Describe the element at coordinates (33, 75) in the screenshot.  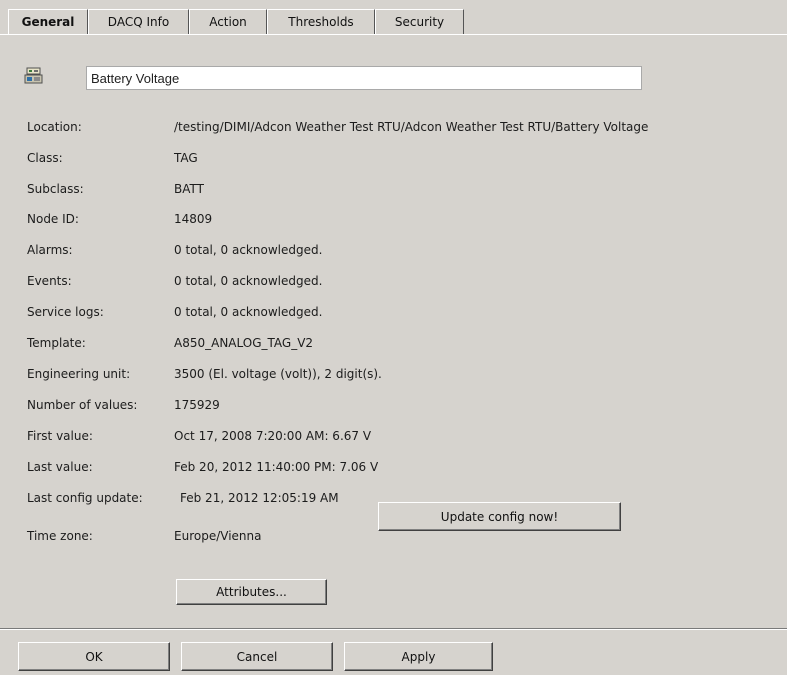
I see `tag-object-icon` at that location.